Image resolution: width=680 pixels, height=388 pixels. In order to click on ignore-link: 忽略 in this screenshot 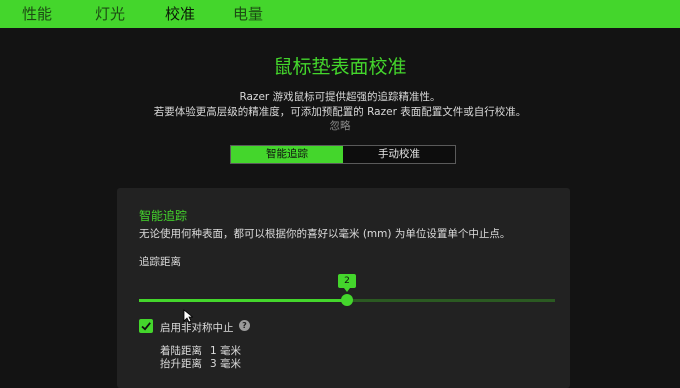, I will do `click(340, 125)`.